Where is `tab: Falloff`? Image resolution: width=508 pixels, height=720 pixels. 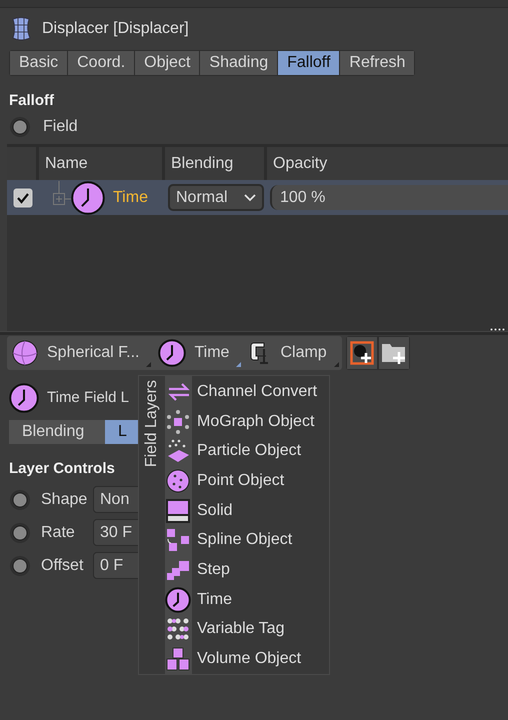
tab: Falloff is located at coordinates (309, 63).